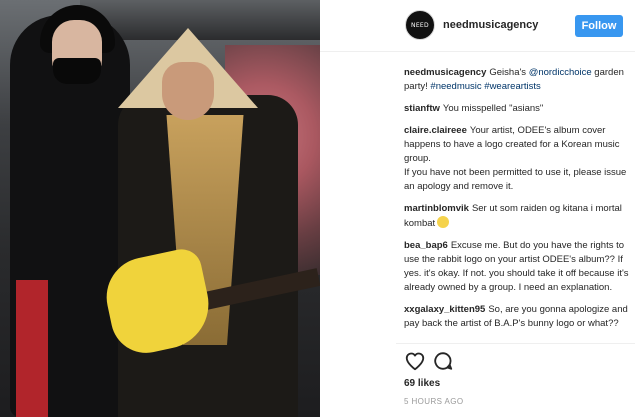  I want to click on post-actions, so click(444, 362).